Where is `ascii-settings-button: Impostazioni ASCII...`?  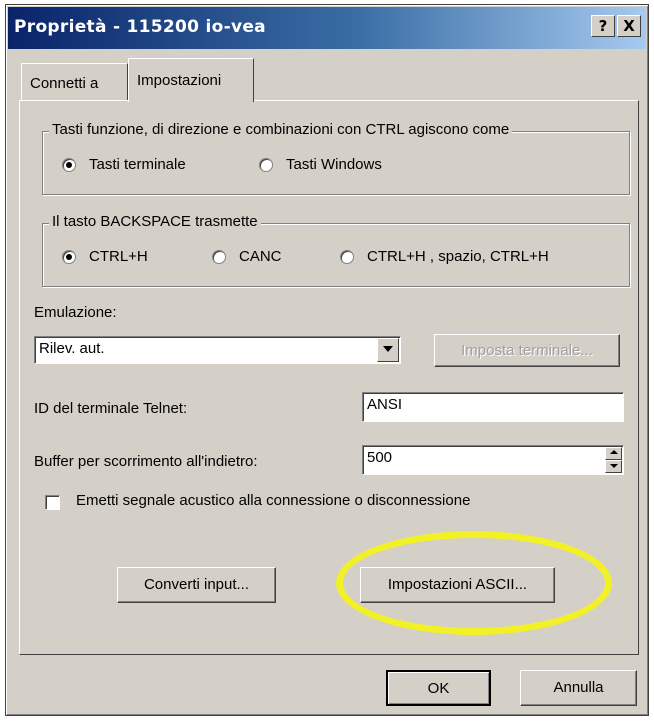
ascii-settings-button: Impostazioni ASCII... is located at coordinates (457, 585).